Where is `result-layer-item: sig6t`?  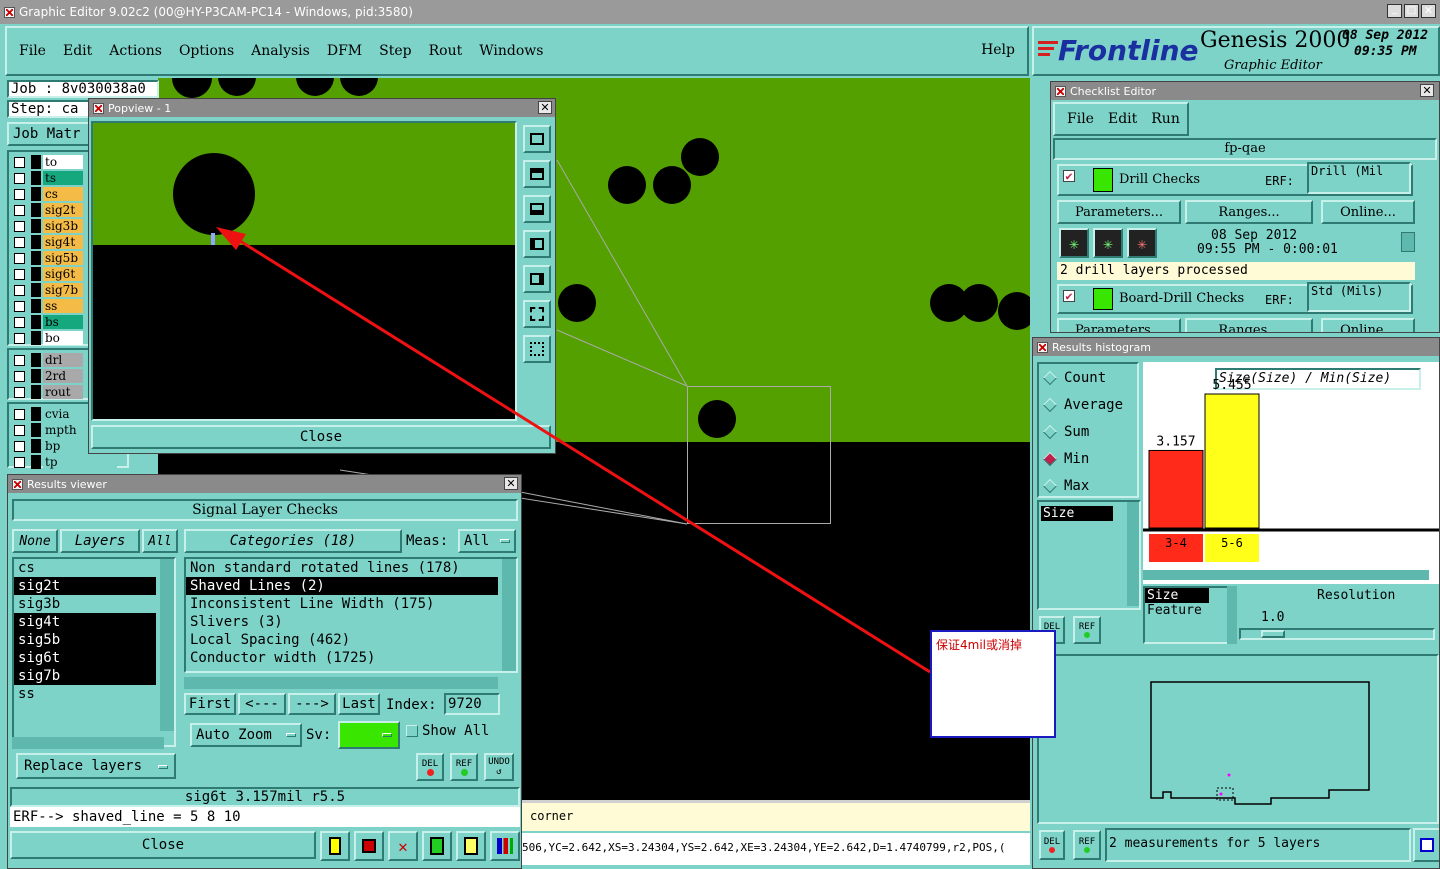 result-layer-item: sig6t is located at coordinates (85, 658).